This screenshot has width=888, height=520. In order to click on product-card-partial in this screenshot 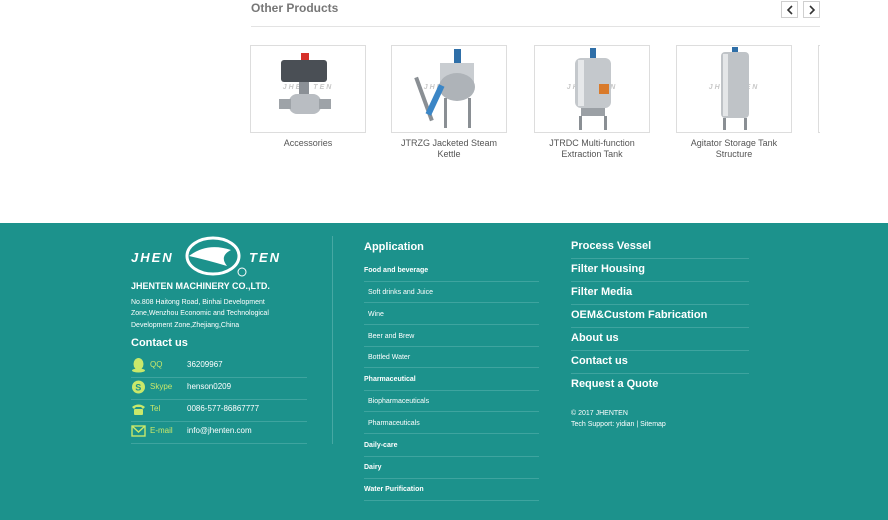, I will do `click(819, 89)`.